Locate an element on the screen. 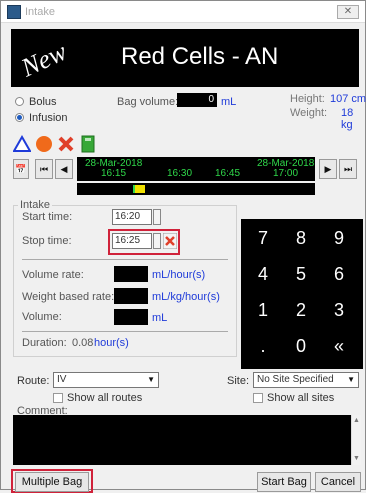 This screenshot has height=493, width=366. bag-volume-input: 0 is located at coordinates (197, 100).